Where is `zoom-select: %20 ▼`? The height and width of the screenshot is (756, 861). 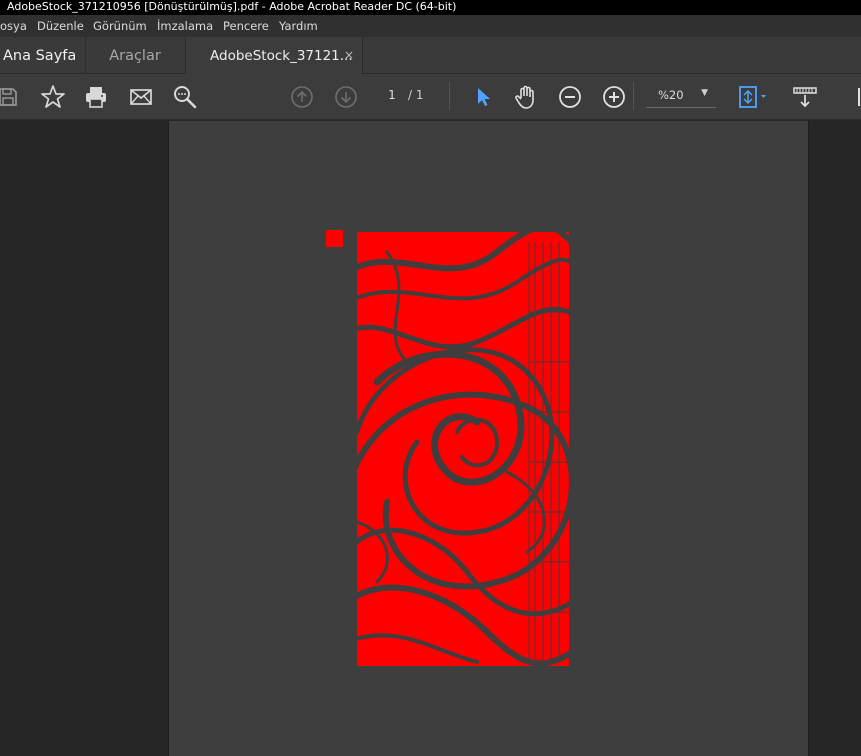
zoom-select: %20 ▼ is located at coordinates (681, 96).